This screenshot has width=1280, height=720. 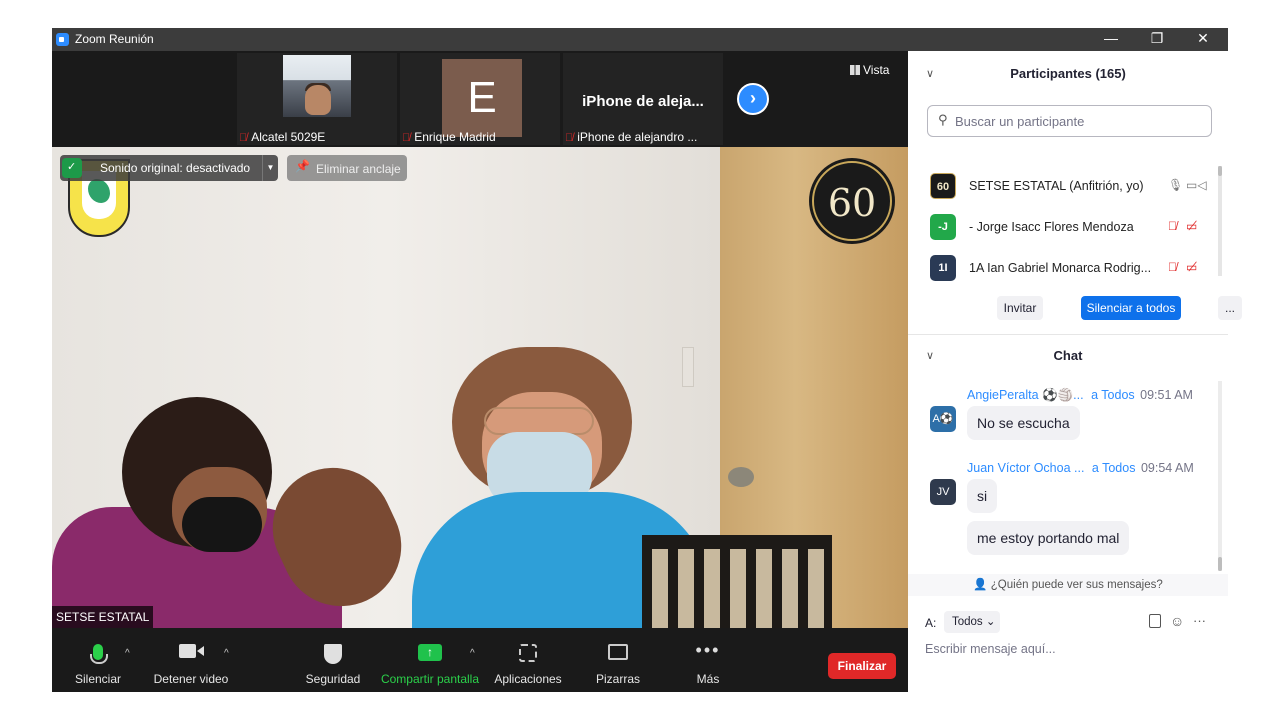 I want to click on thumbnail-tile: 🎙̸ Alcatel 5029E, so click(x=317, y=99).